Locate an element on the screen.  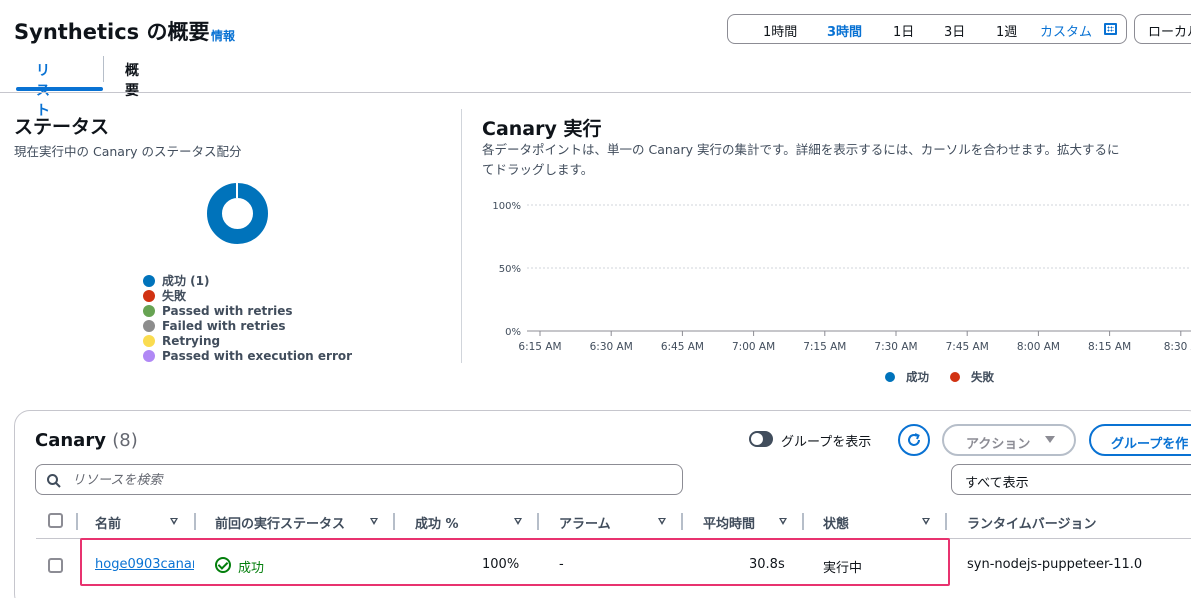
group-toggle is located at coordinates (761, 439).